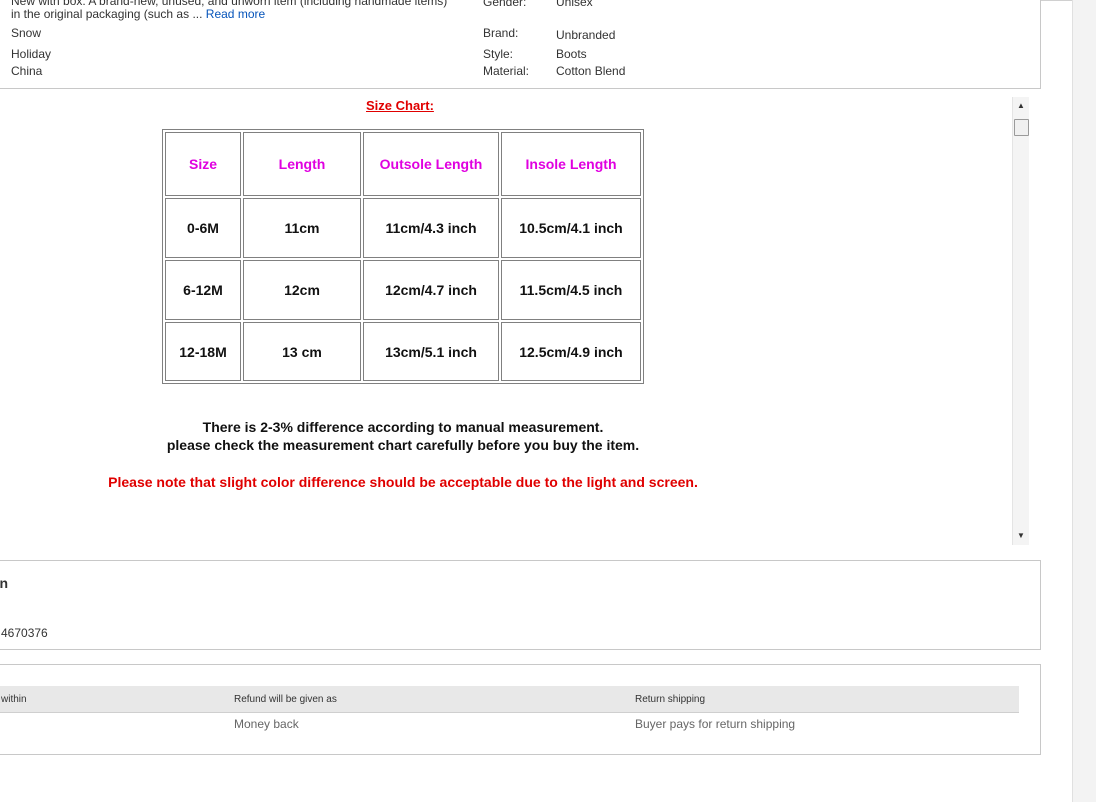 The width and height of the screenshot is (1096, 802). What do you see at coordinates (431, 228) in the screenshot?
I see `table-cell: 11cm/4.3 inch` at bounding box center [431, 228].